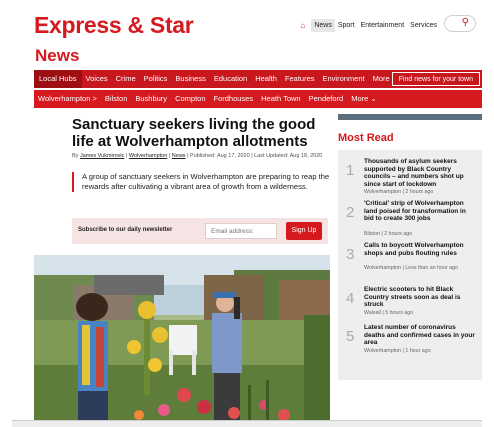 The height and width of the screenshot is (427, 494). I want to click on home-icon: ⌂, so click(302, 25).